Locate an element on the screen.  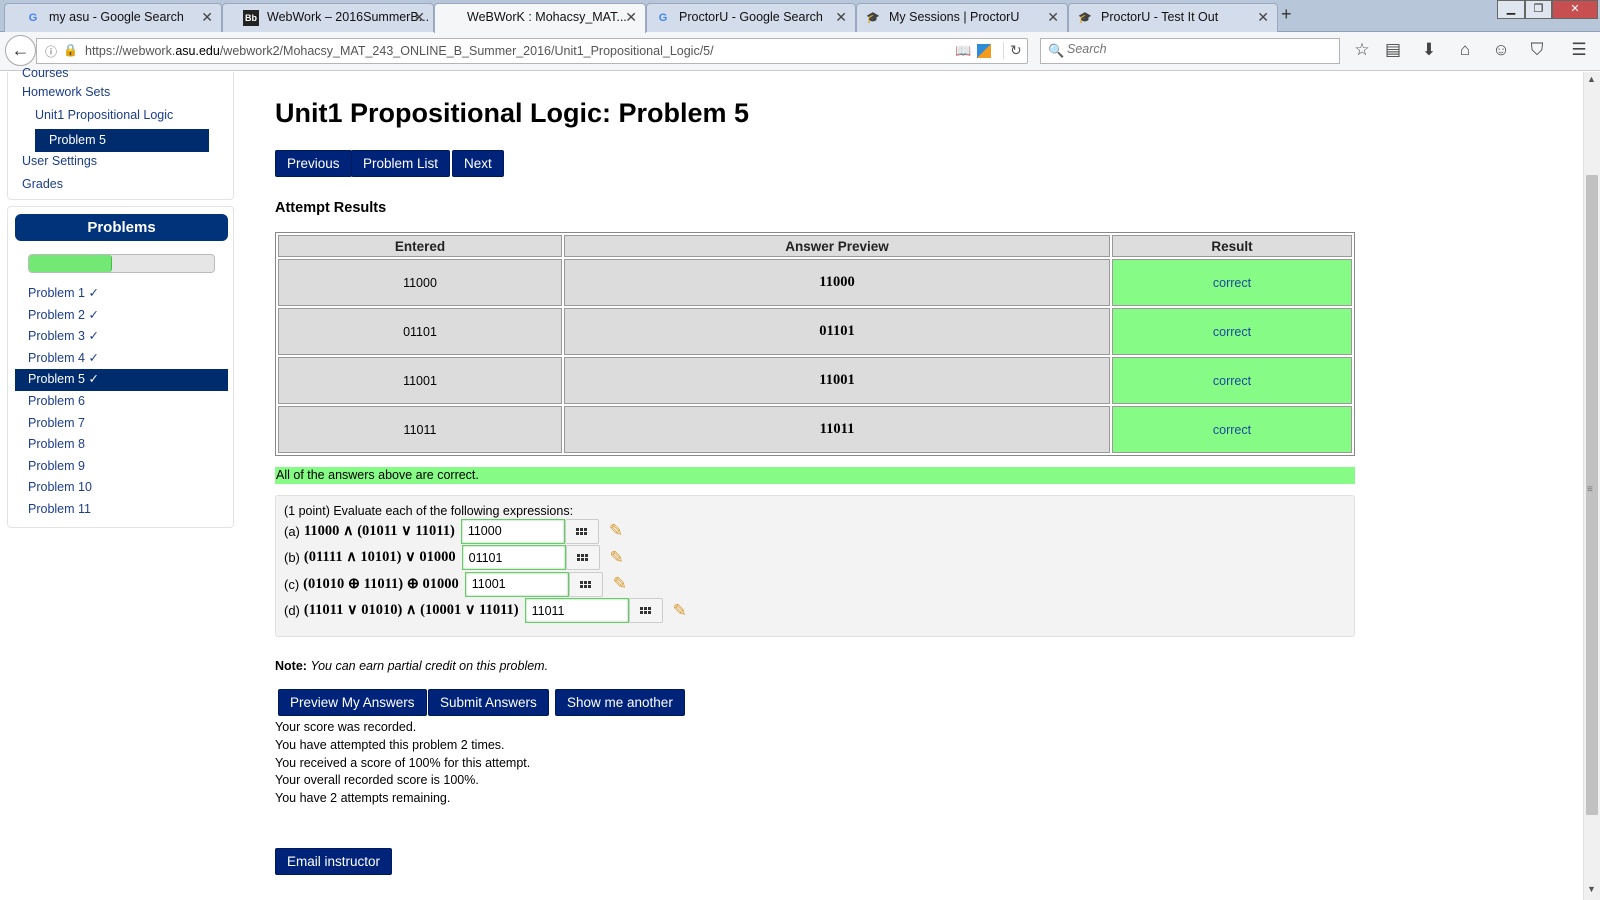
scrollbar-thumb is located at coordinates (1592, 495).